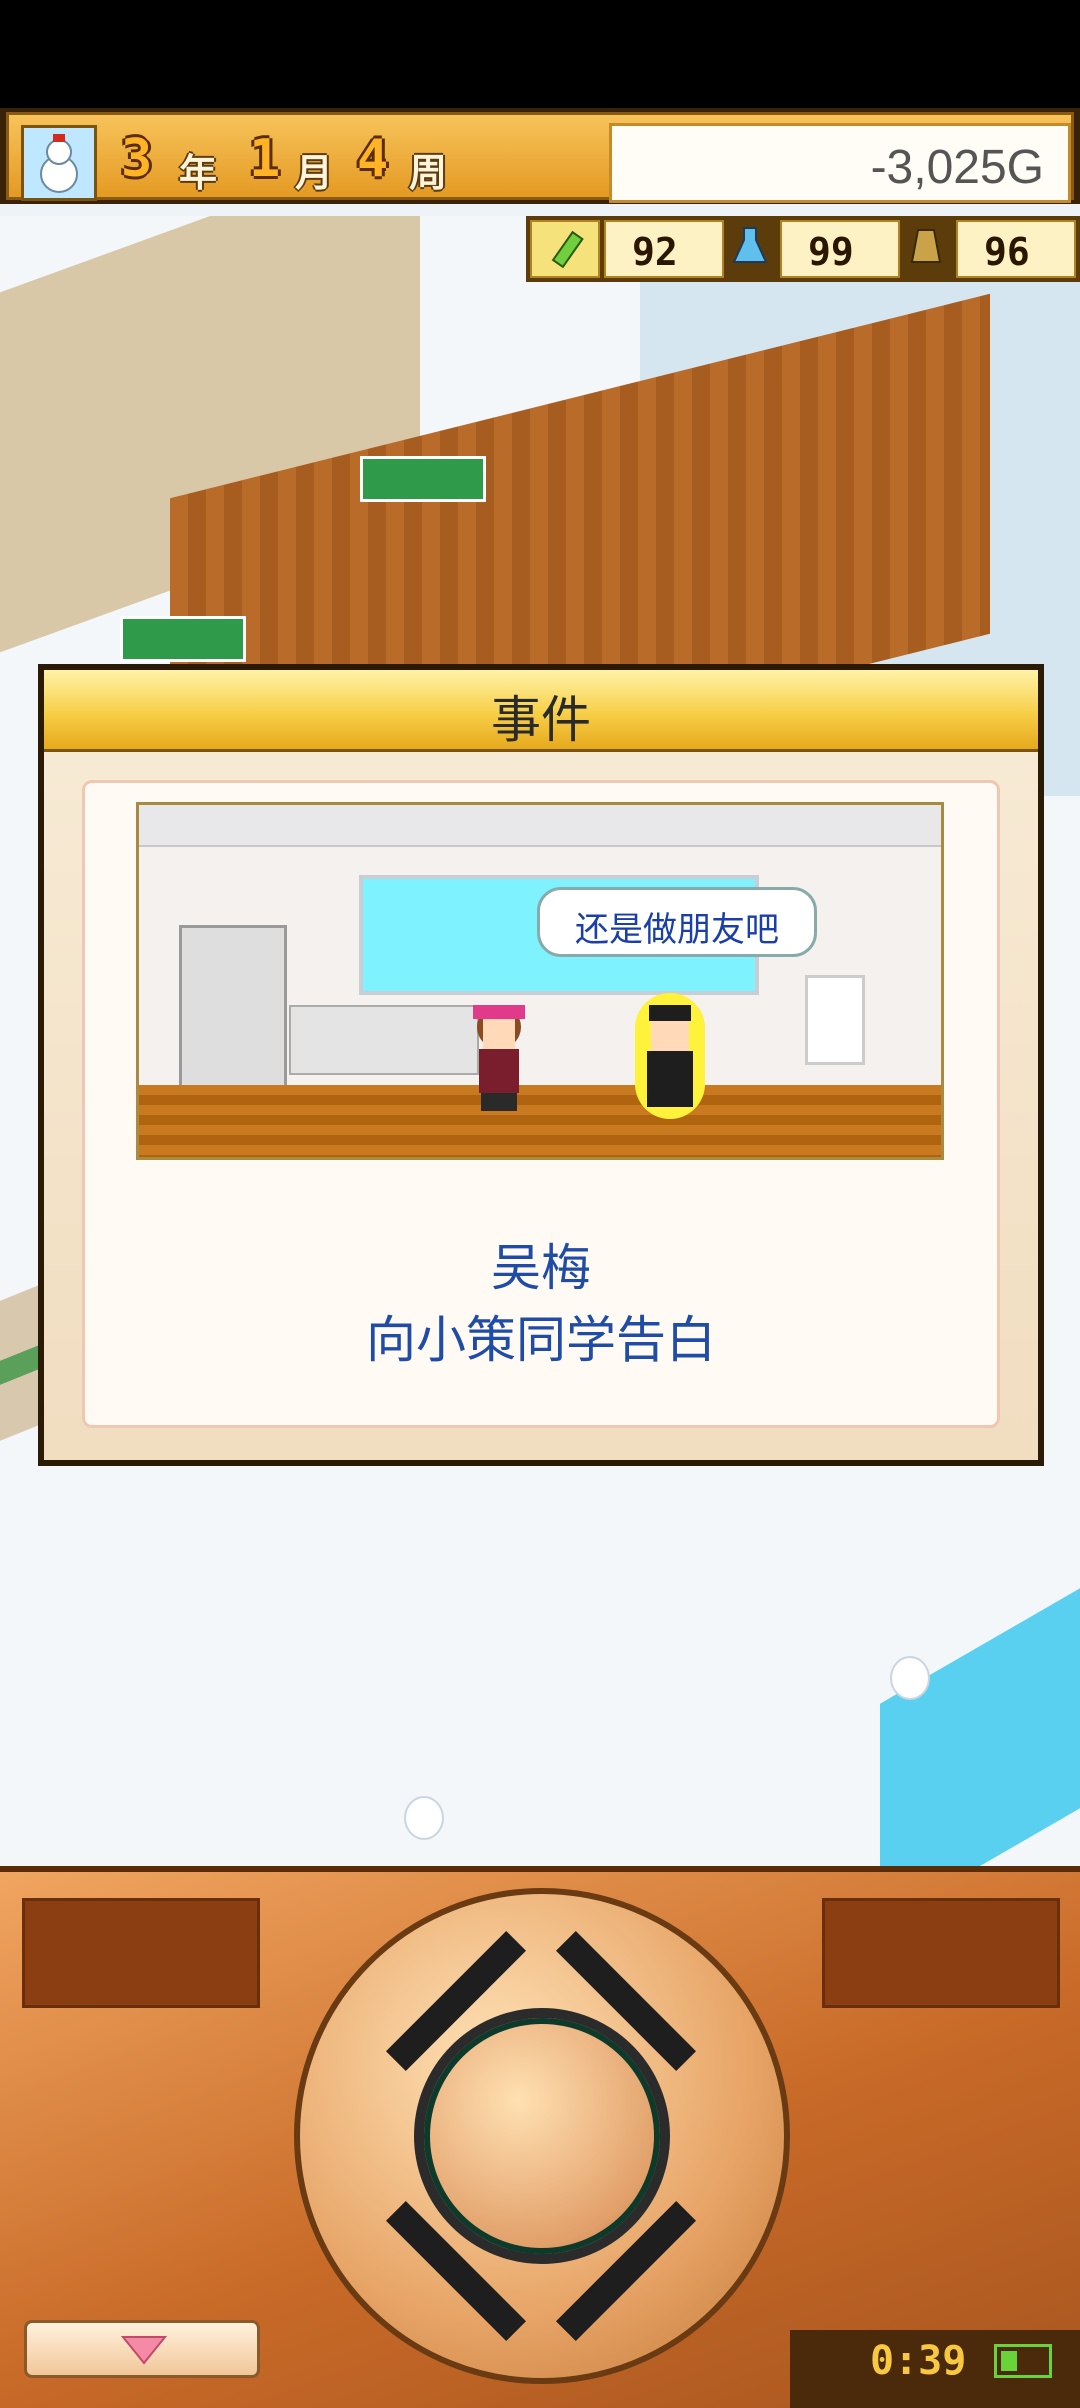  What do you see at coordinates (233, 1010) in the screenshot?
I see `door` at bounding box center [233, 1010].